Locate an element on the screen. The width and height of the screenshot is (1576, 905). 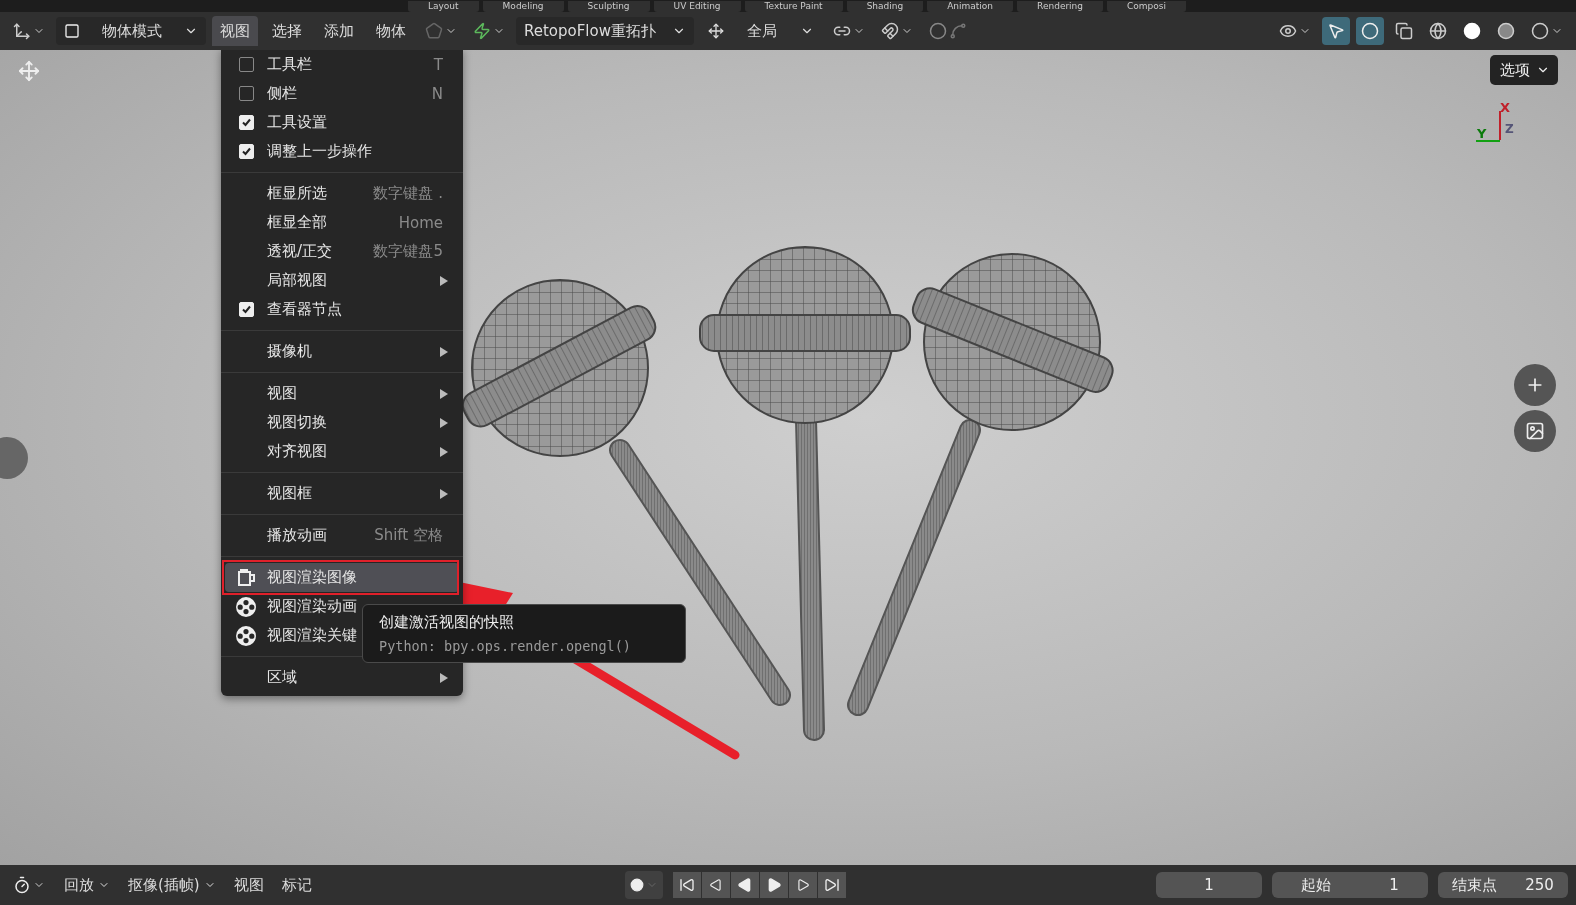
menu-item: 摄像机 is located at coordinates (342, 351).